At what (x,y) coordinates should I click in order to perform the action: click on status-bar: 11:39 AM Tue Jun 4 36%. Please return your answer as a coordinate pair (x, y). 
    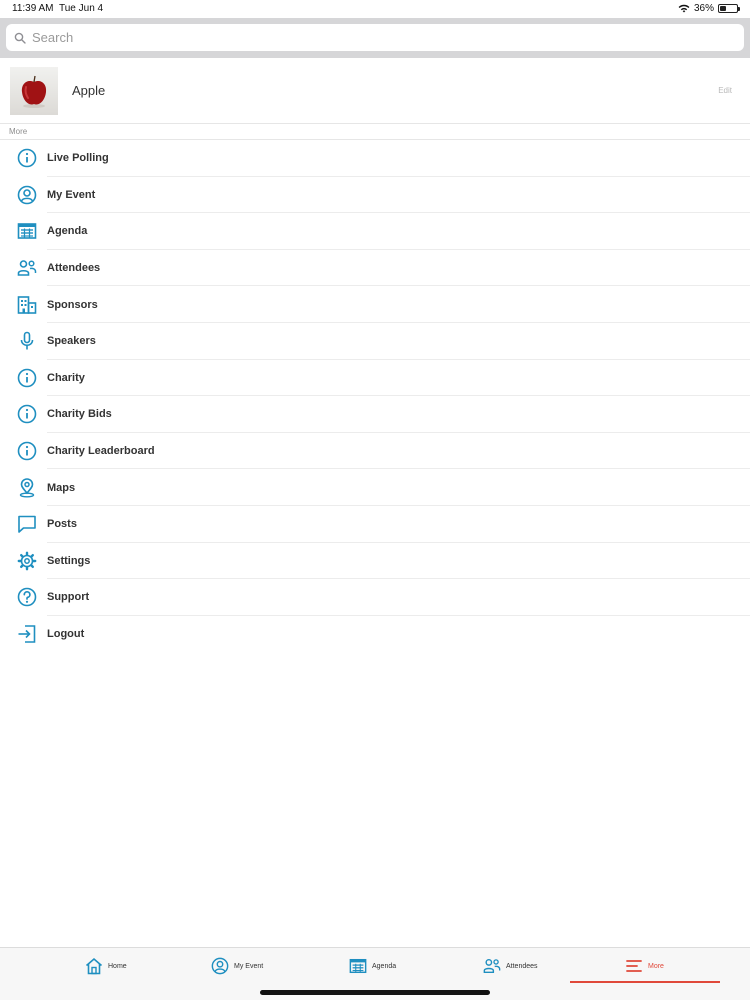
    Looking at the image, I should click on (375, 9).